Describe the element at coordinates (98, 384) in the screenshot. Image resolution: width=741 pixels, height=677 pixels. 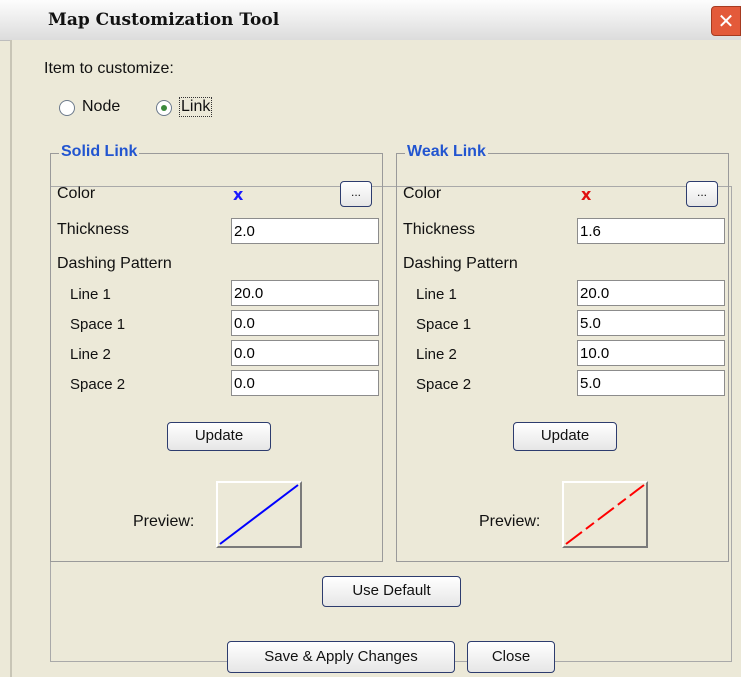
I see `solid-space2-label: Space 2` at that location.